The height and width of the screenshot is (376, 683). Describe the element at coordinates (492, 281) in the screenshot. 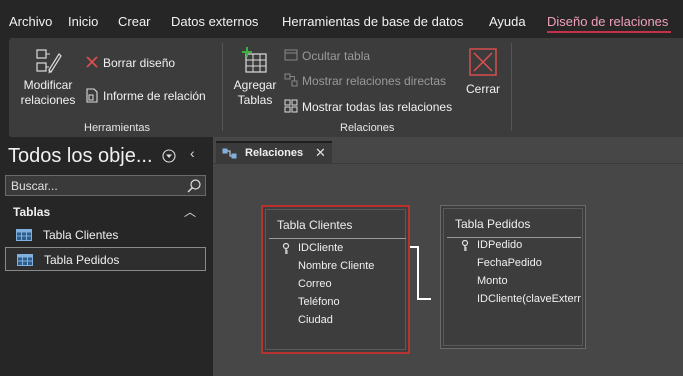

I see `field-item: Monto` at that location.